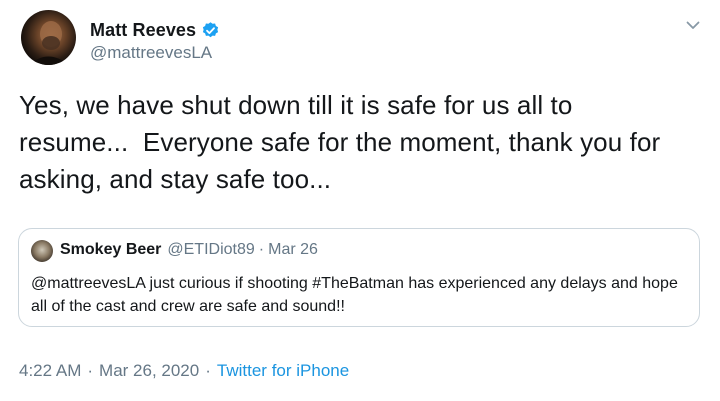 Image resolution: width=720 pixels, height=401 pixels. What do you see at coordinates (293, 249) in the screenshot?
I see `quoted-tweet-date: Mar 26` at bounding box center [293, 249].